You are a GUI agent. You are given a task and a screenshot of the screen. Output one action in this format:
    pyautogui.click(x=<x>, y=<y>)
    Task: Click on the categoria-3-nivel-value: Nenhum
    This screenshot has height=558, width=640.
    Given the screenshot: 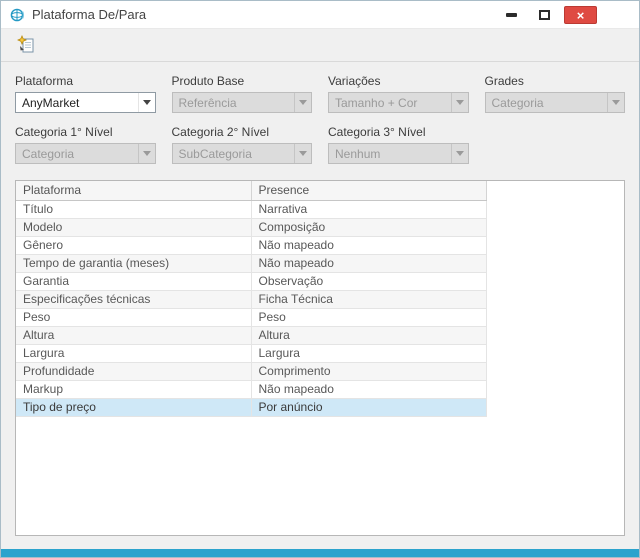 What is the action you would take?
    pyautogui.click(x=358, y=153)
    